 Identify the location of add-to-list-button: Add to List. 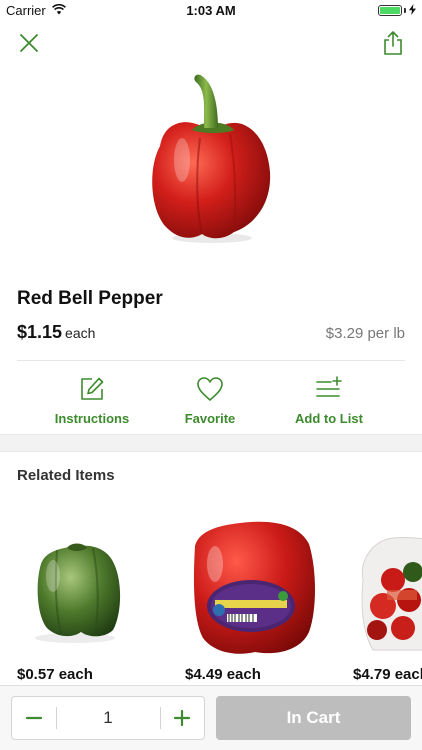
(329, 401).